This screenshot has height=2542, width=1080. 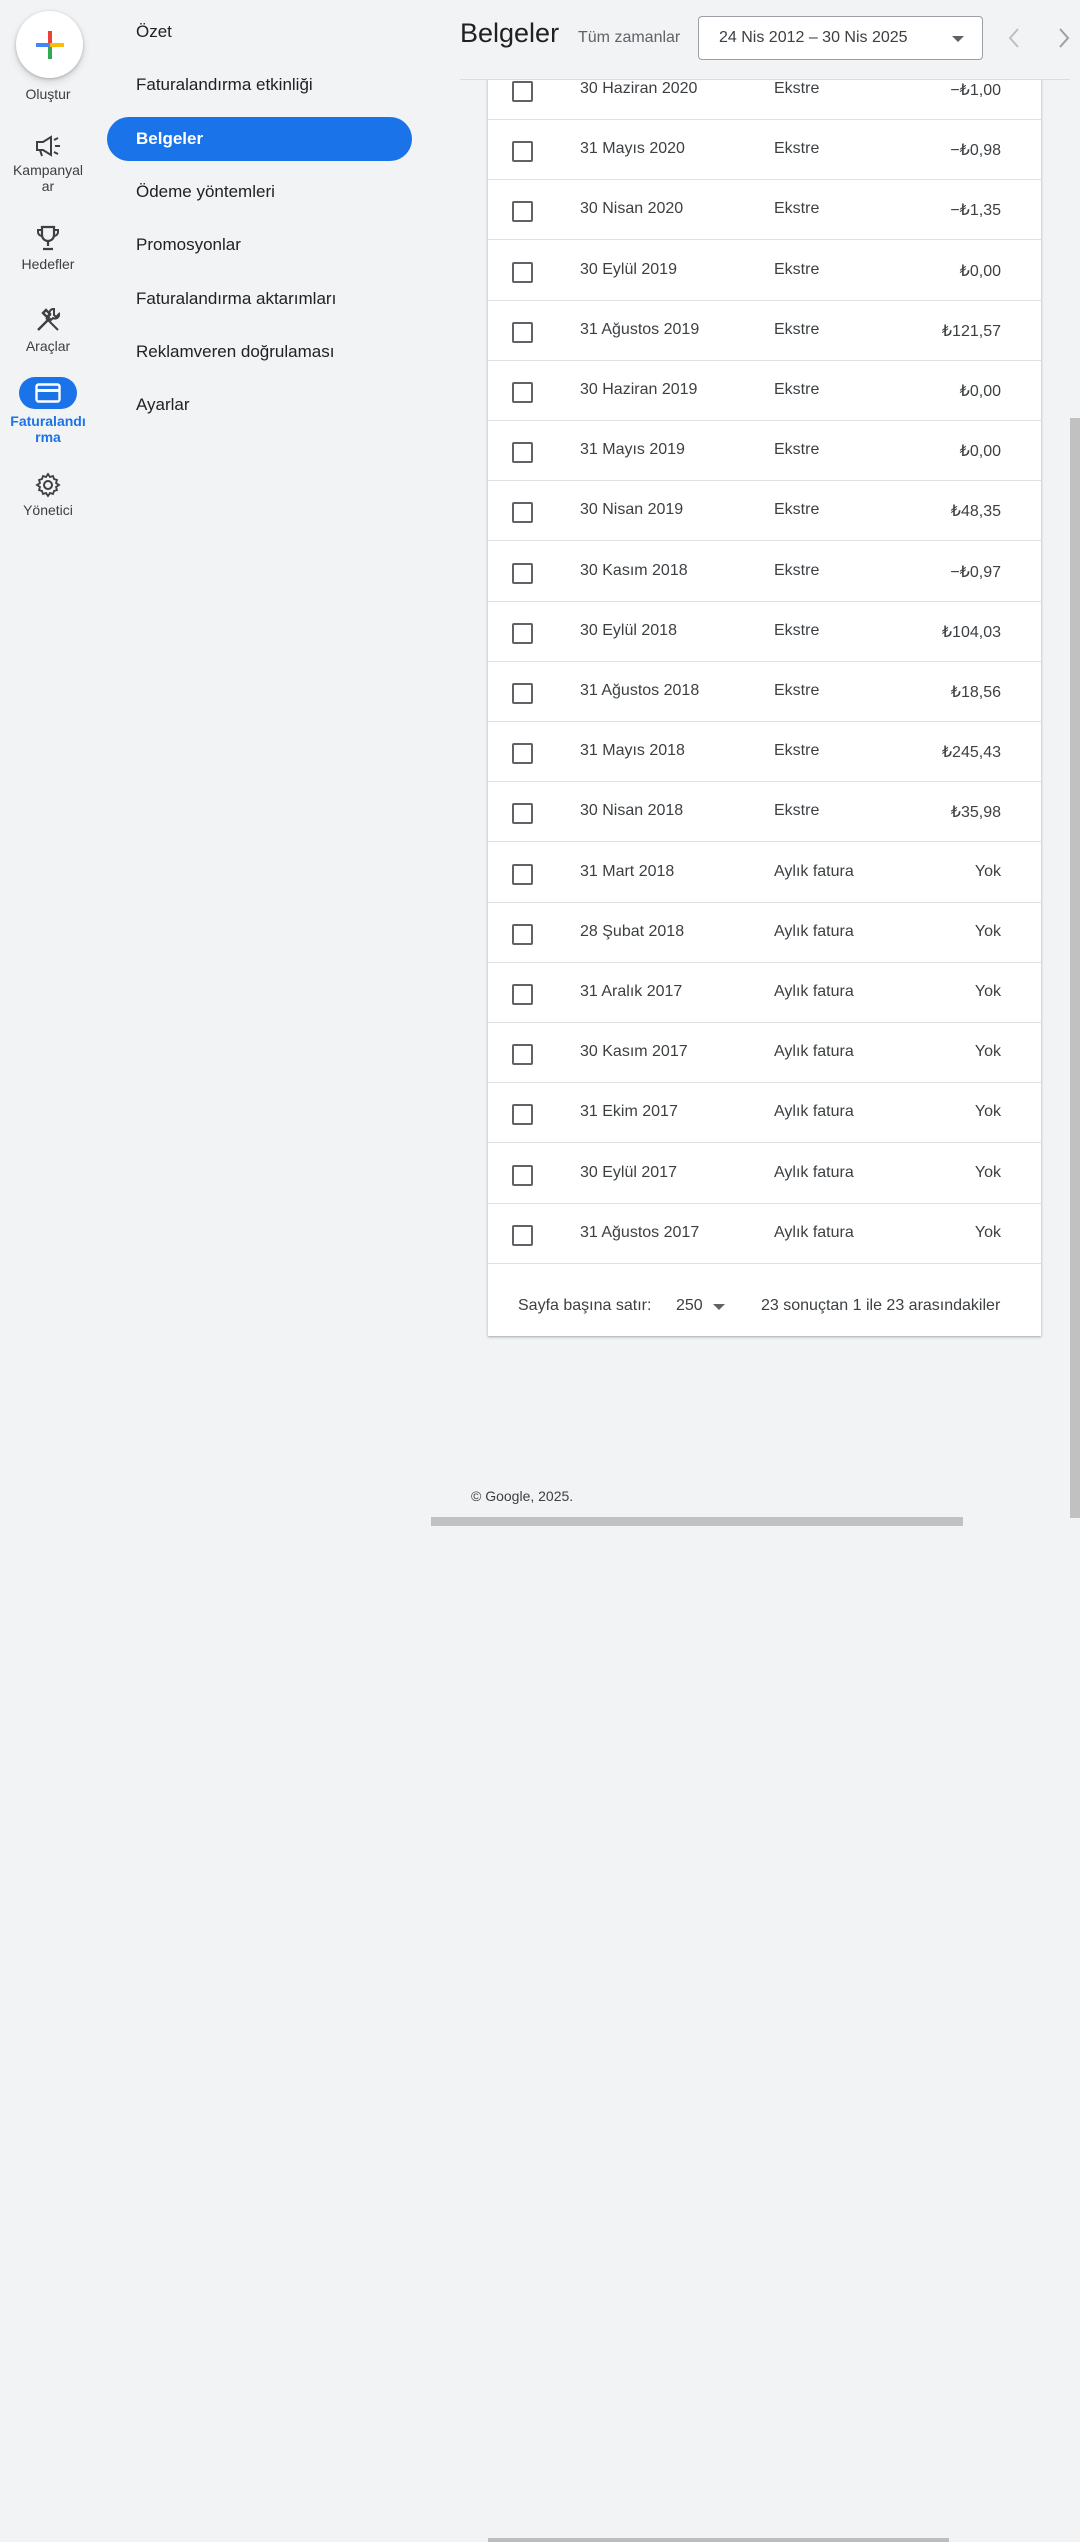 What do you see at coordinates (971, 632) in the screenshot?
I see `cell-amount: ₺104,03` at bounding box center [971, 632].